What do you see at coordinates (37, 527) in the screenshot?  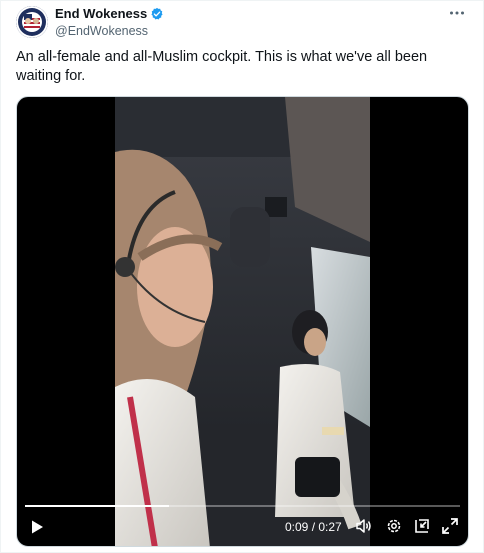 I see `play-icon` at bounding box center [37, 527].